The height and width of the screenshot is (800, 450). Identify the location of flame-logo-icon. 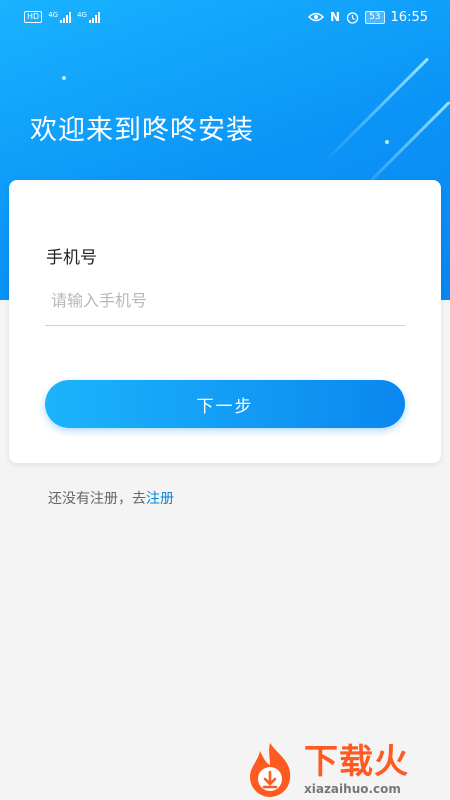
(270, 769).